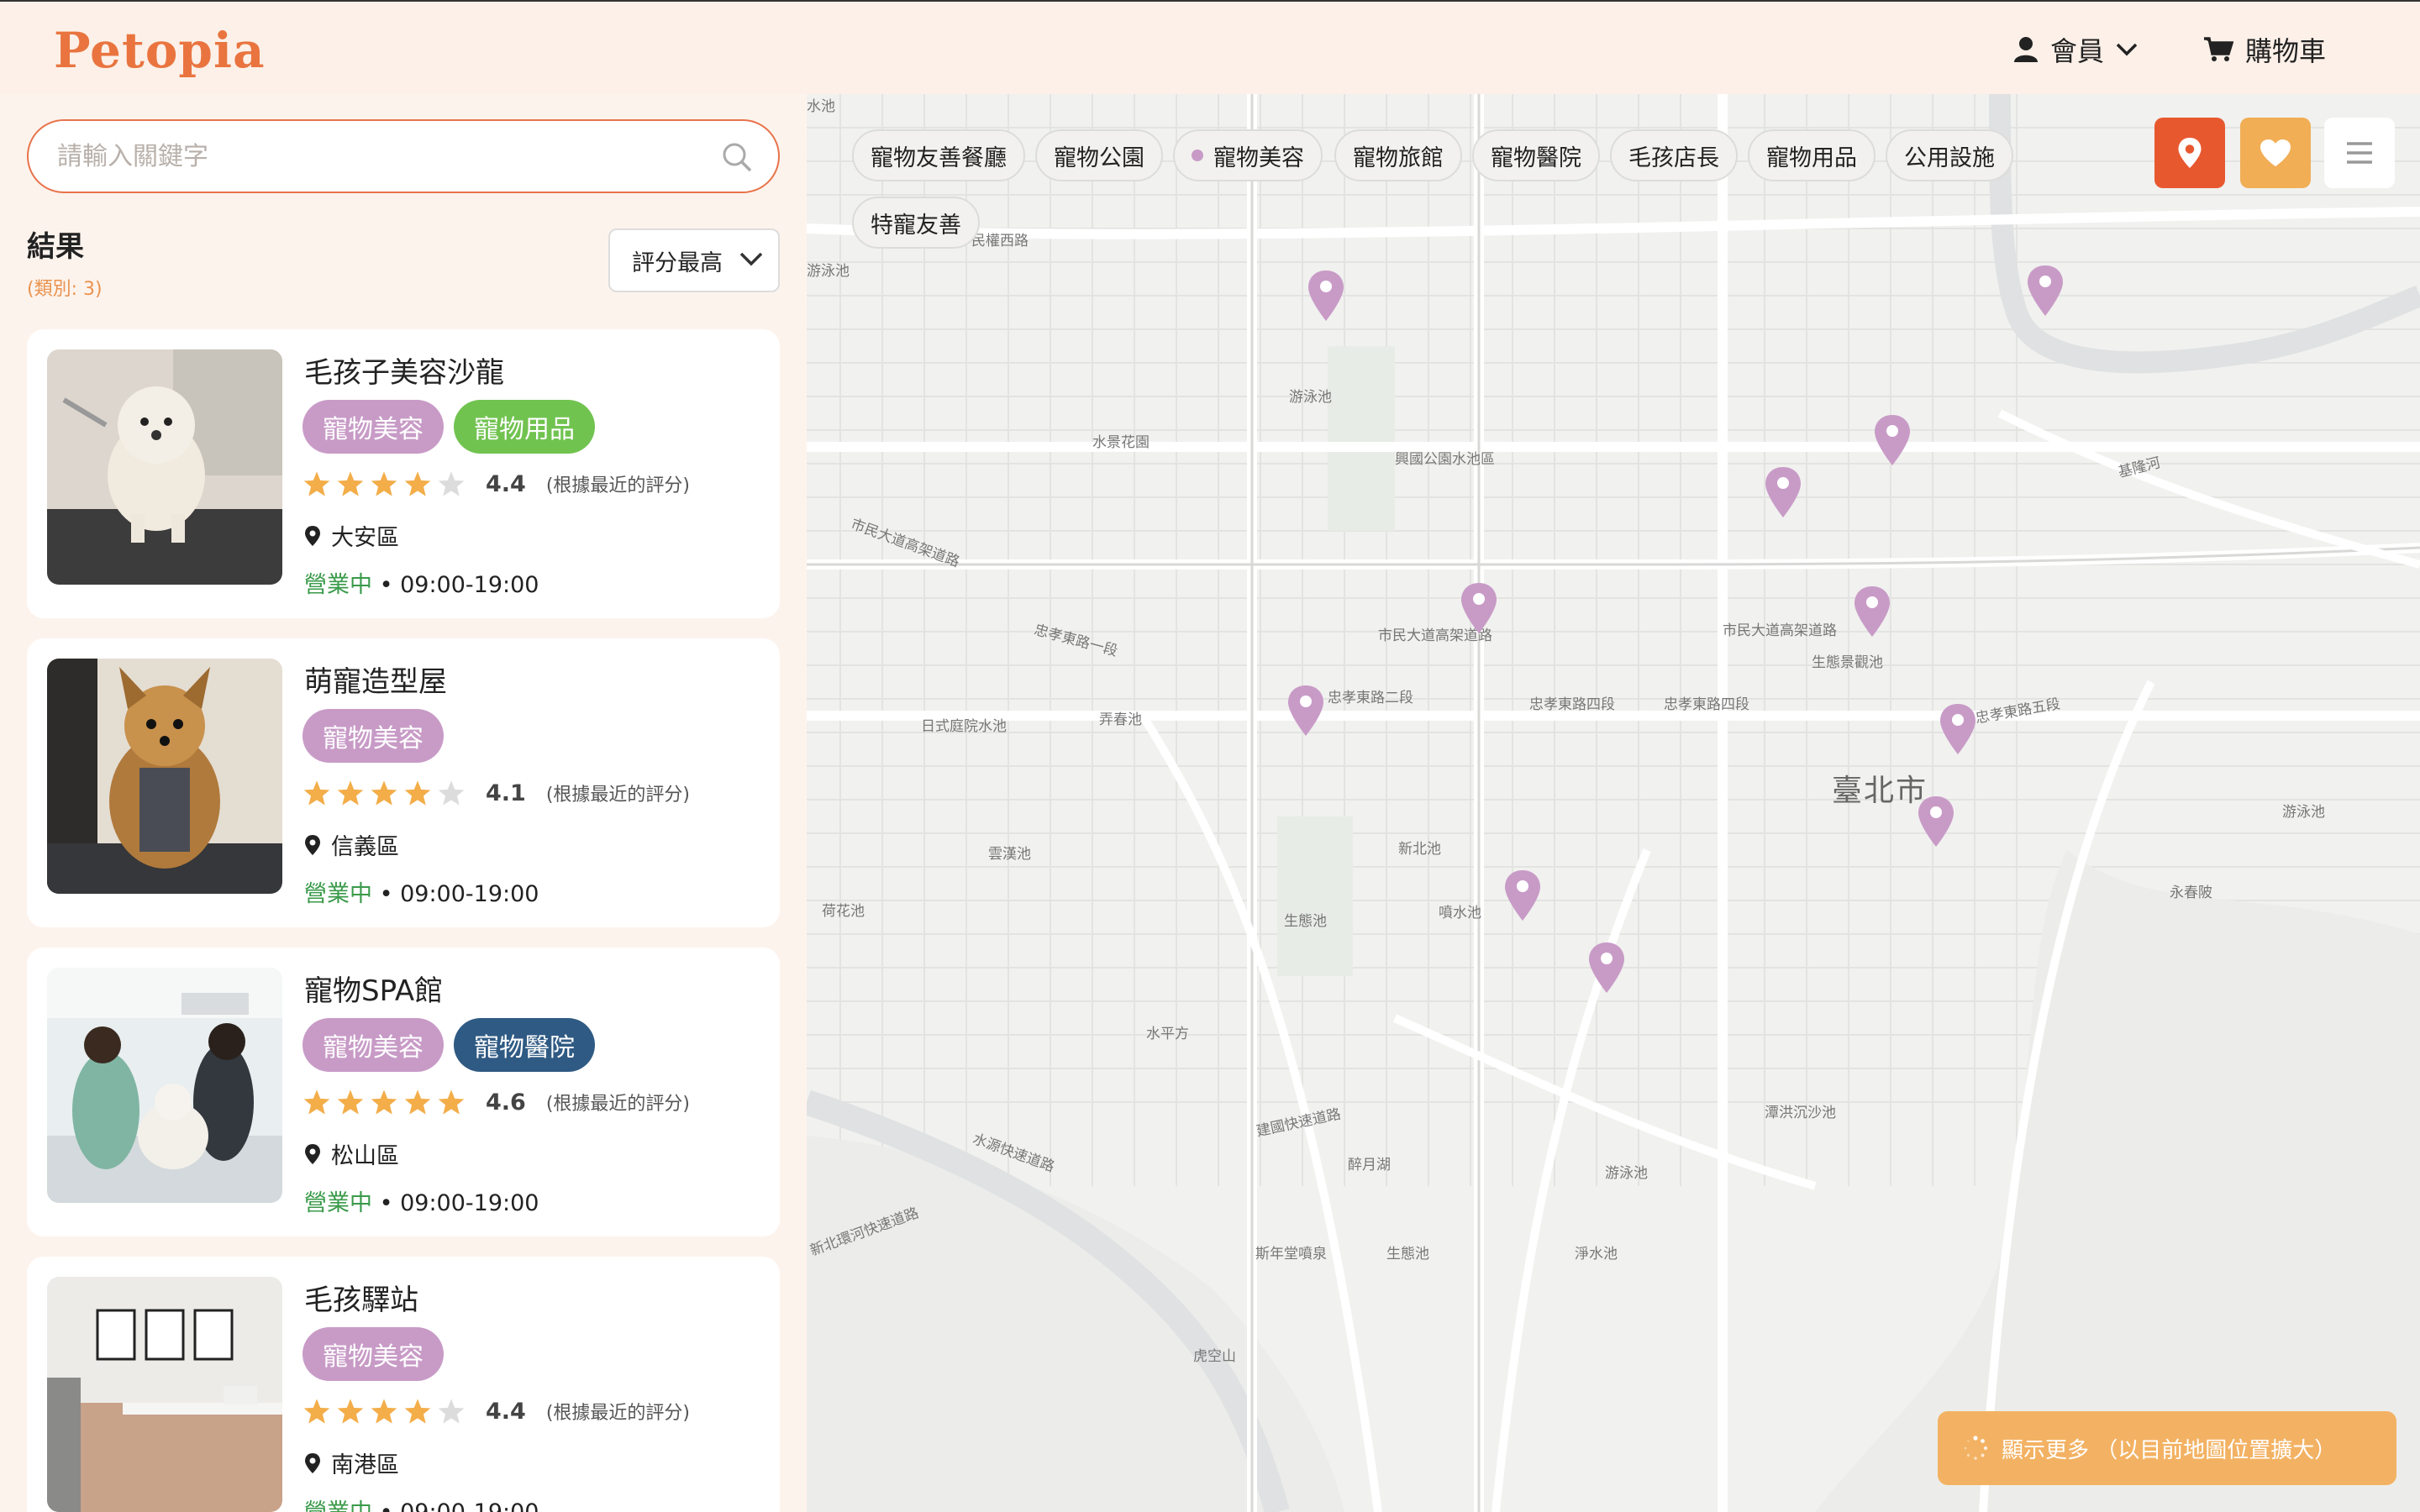  Describe the element at coordinates (1120, 719) in the screenshot. I see `map-label: 弄春池` at that location.